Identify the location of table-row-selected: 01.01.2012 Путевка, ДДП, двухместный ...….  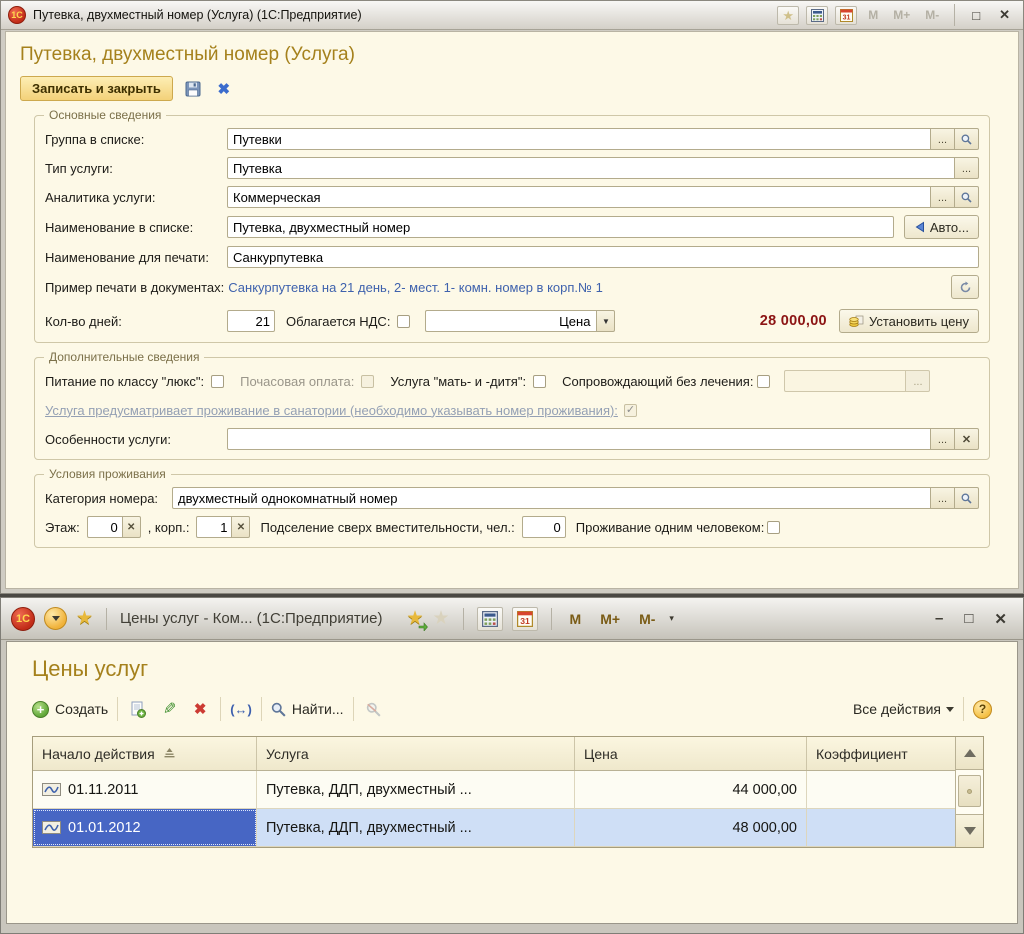
(494, 828).